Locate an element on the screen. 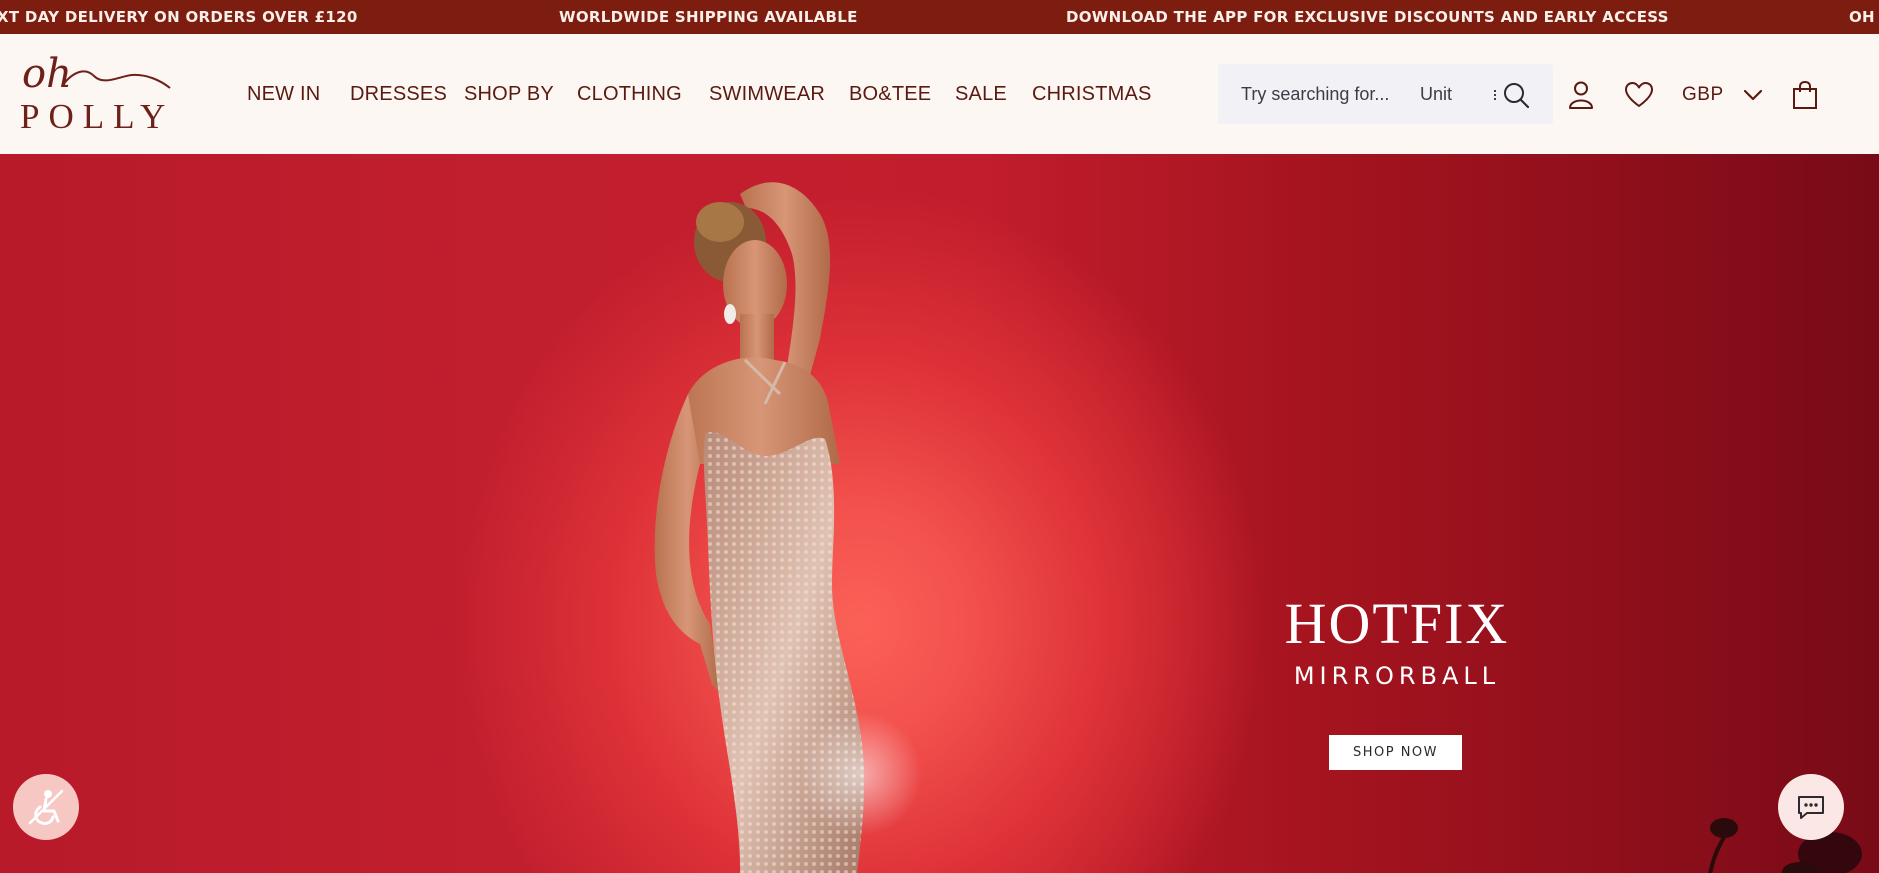 This screenshot has height=873, width=1879. accessibility-icon is located at coordinates (46, 807).